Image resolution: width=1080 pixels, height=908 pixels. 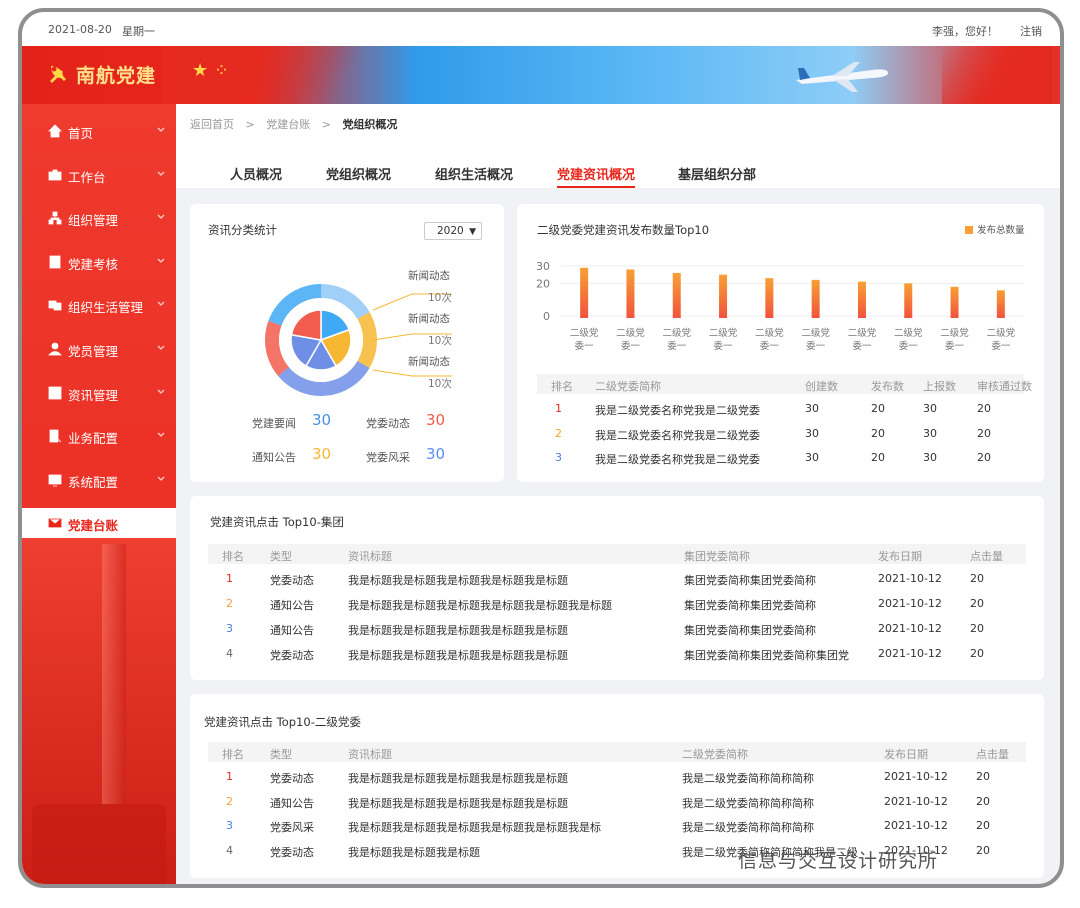 What do you see at coordinates (440, 384) in the screenshot?
I see `pie-callout-count: 10次` at bounding box center [440, 384].